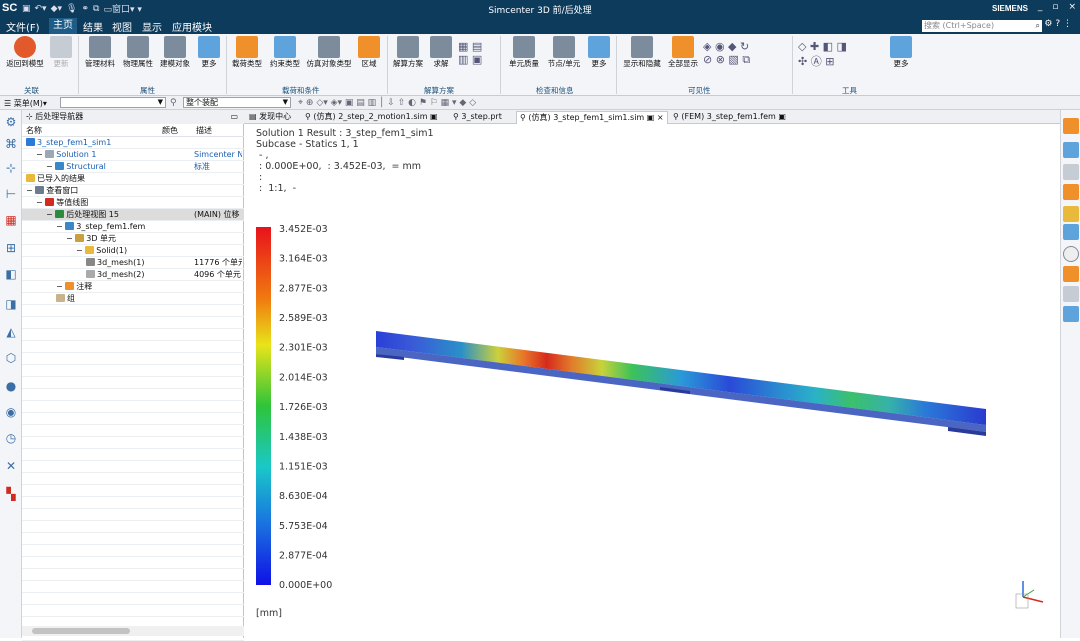 The width and height of the screenshot is (1080, 641). Describe the element at coordinates (822, 54) in the screenshot. I see `tools-small-icons: ◇ ✚ ◧ ◨ ✣ Ⓐ ⊞` at that location.